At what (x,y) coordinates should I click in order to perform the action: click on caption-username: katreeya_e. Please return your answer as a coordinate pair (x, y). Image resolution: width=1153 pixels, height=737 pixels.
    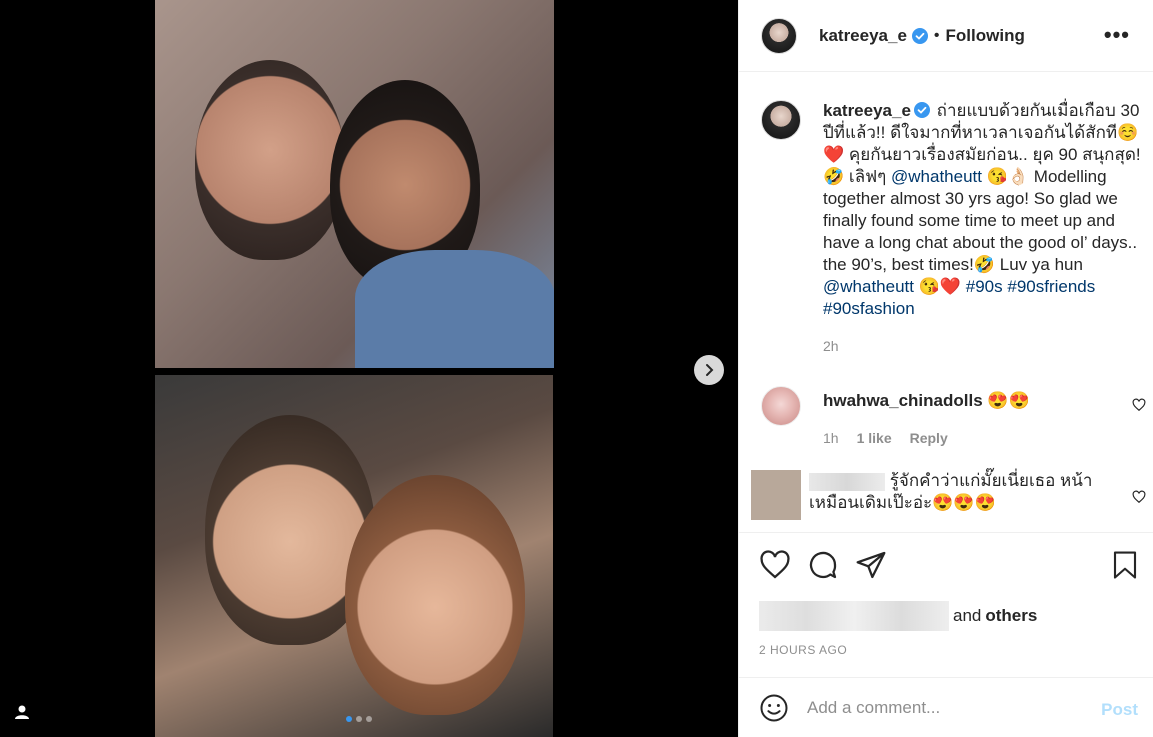
    Looking at the image, I should click on (867, 110).